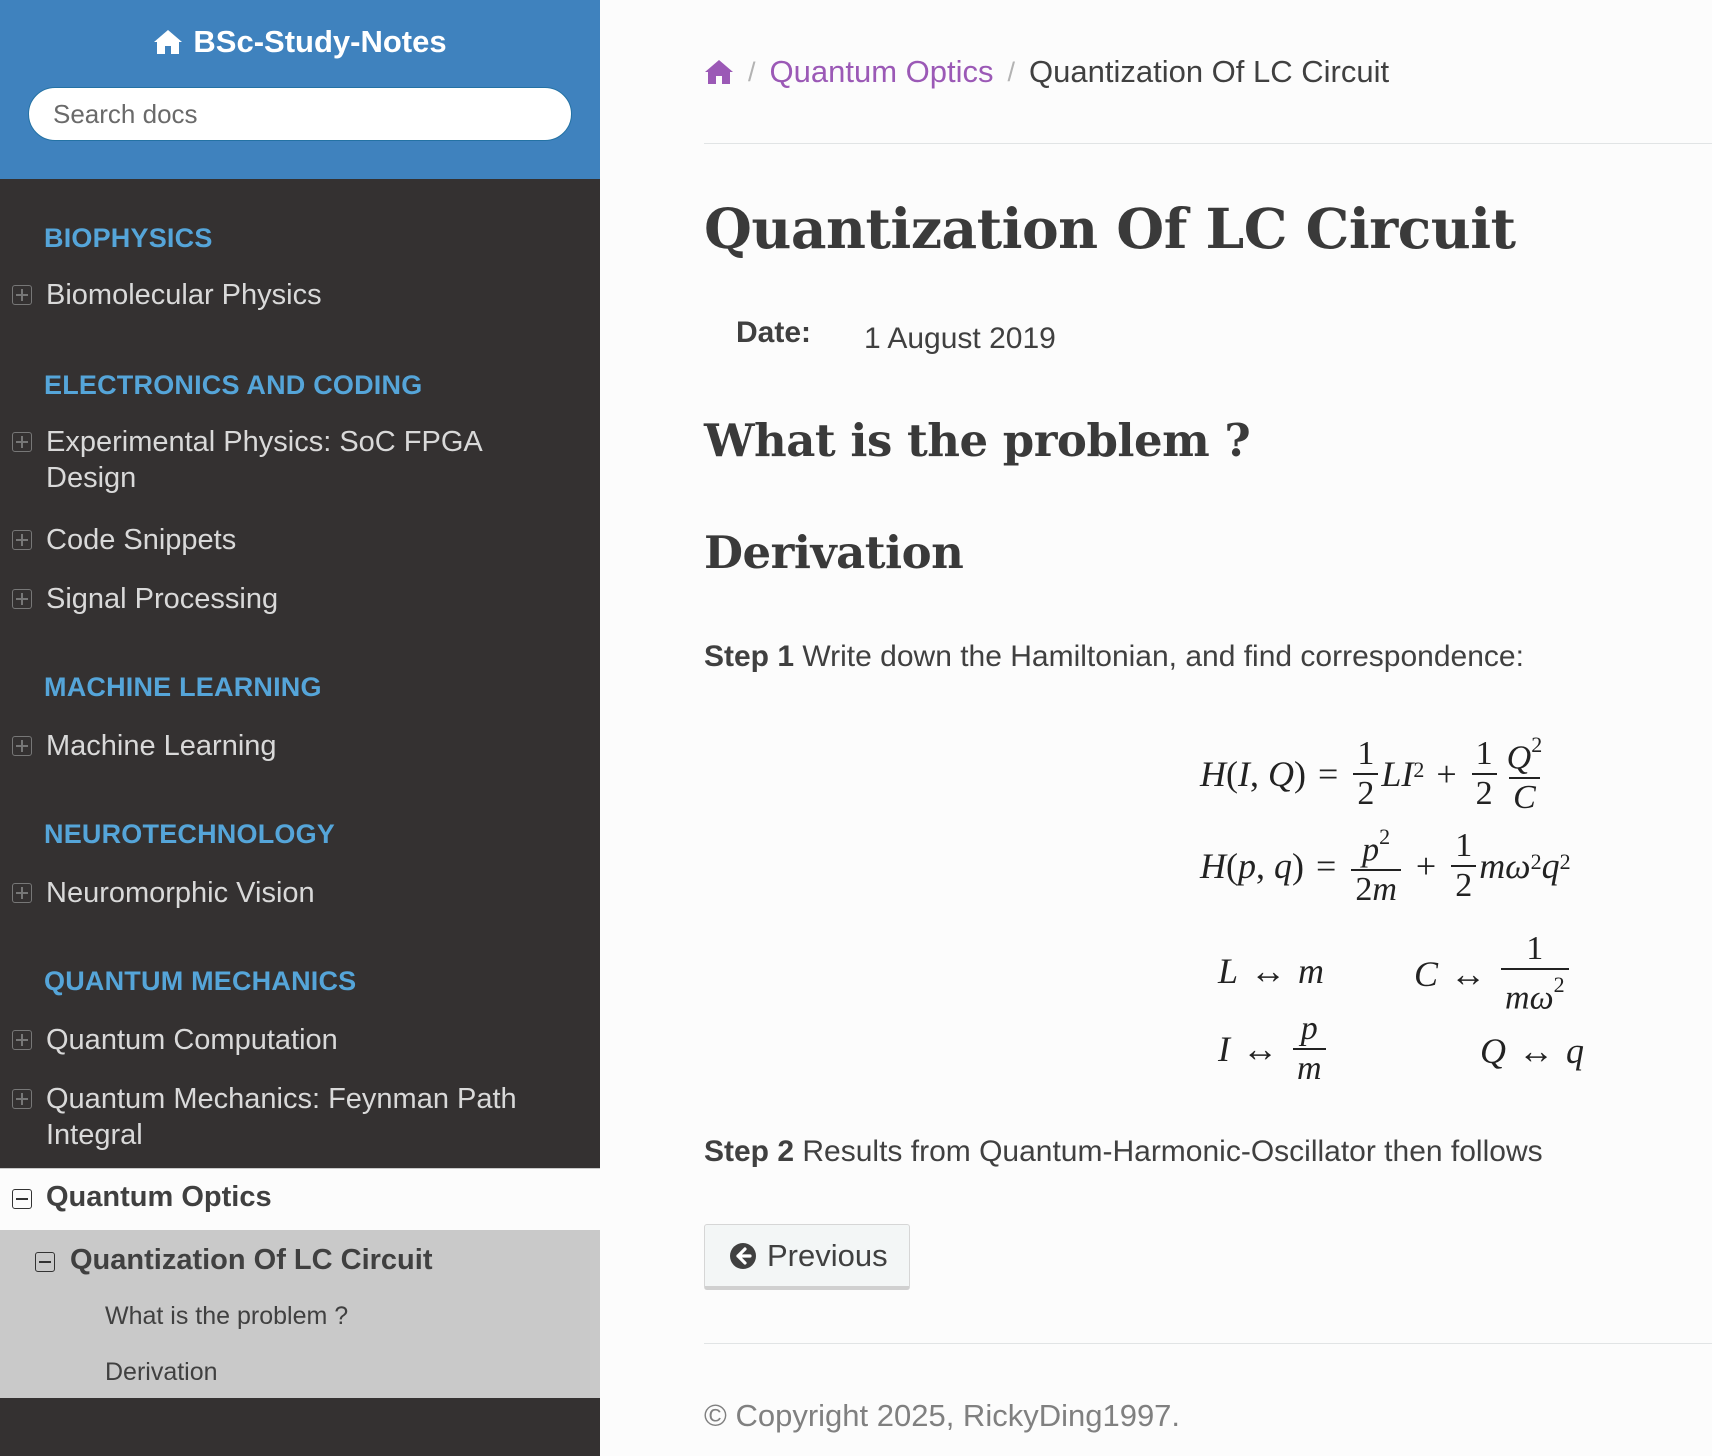  What do you see at coordinates (184, 295) in the screenshot?
I see `sidebar-item-label: Biomolecular Physics` at bounding box center [184, 295].